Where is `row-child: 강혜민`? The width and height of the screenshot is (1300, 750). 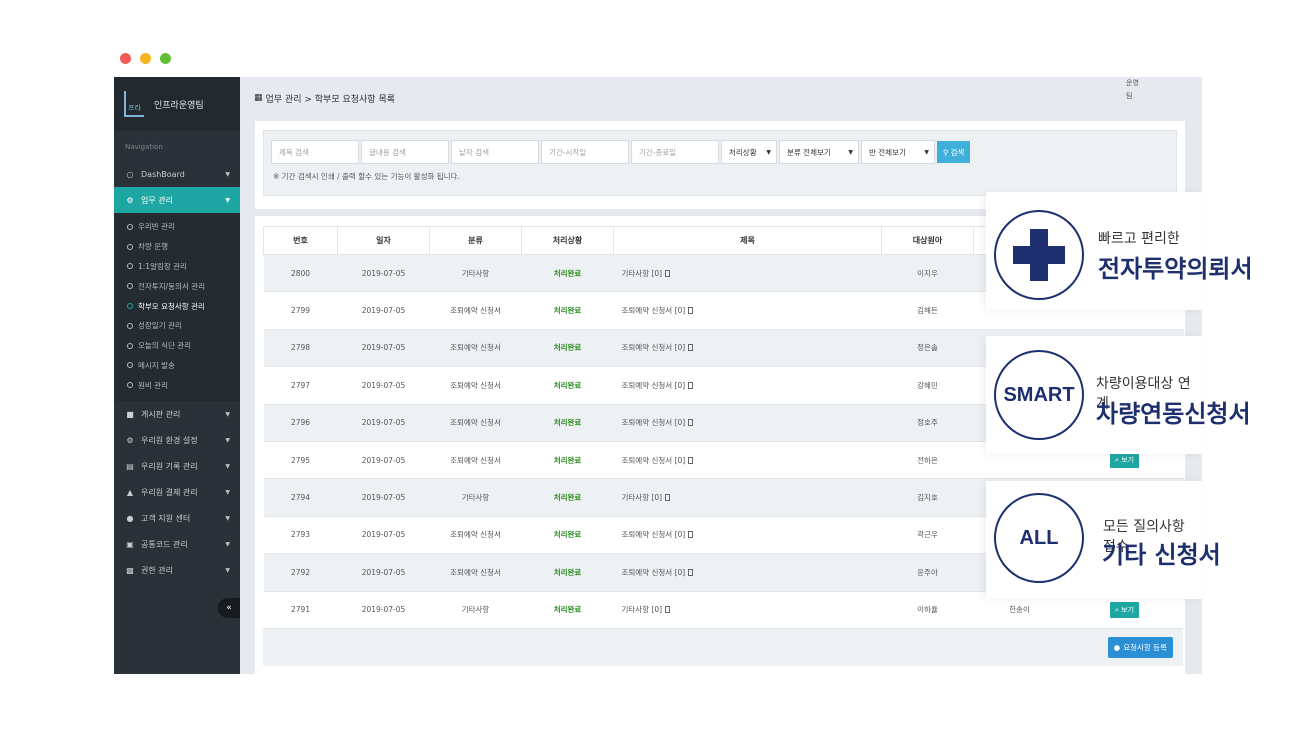
row-child: 강혜민 is located at coordinates (927, 385).